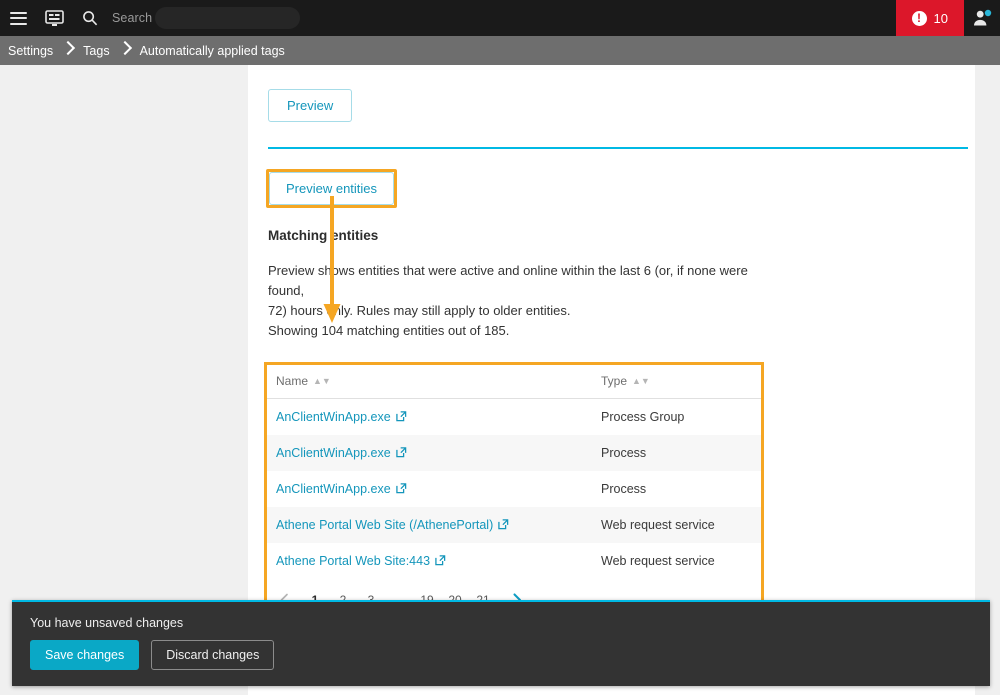 This screenshot has width=1000, height=695. I want to click on column-header-type: Type ▲▼, so click(676, 380).